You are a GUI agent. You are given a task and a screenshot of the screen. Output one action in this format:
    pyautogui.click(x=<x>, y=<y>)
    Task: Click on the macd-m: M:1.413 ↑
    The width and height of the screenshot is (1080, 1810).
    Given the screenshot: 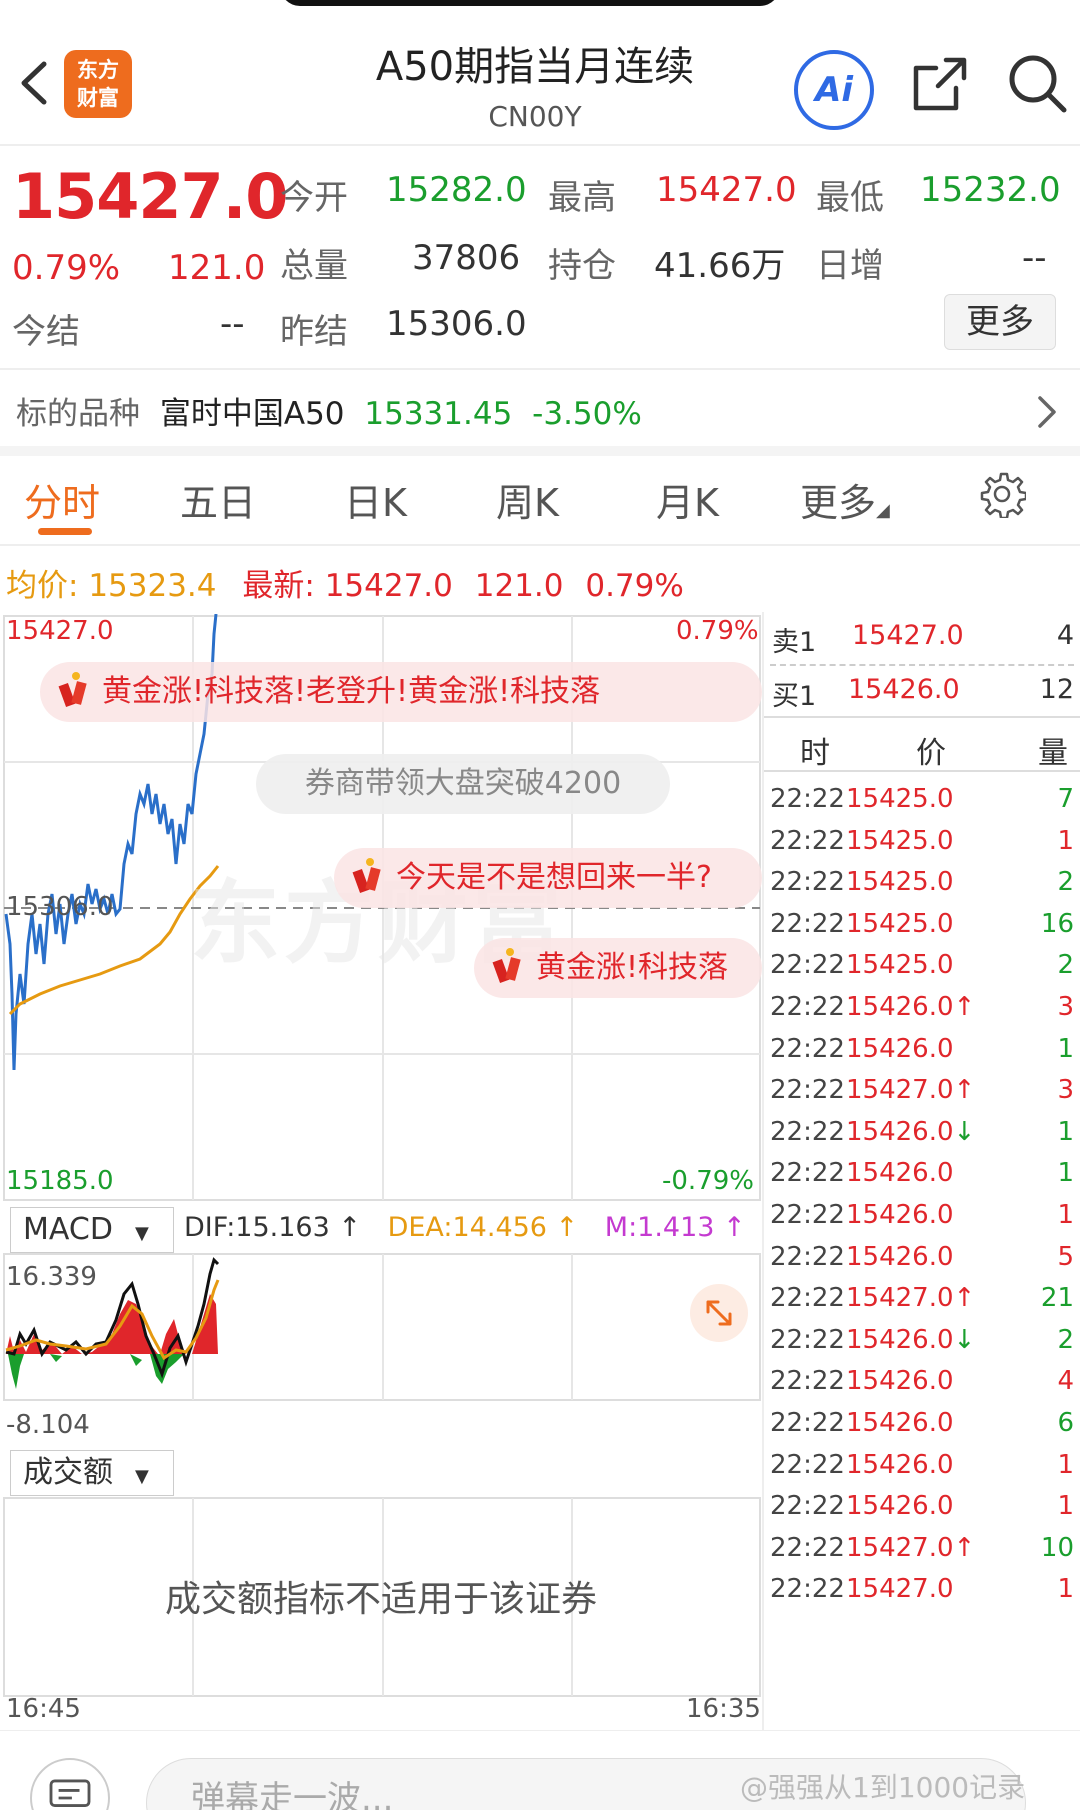 What is the action you would take?
    pyautogui.click(x=675, y=1227)
    